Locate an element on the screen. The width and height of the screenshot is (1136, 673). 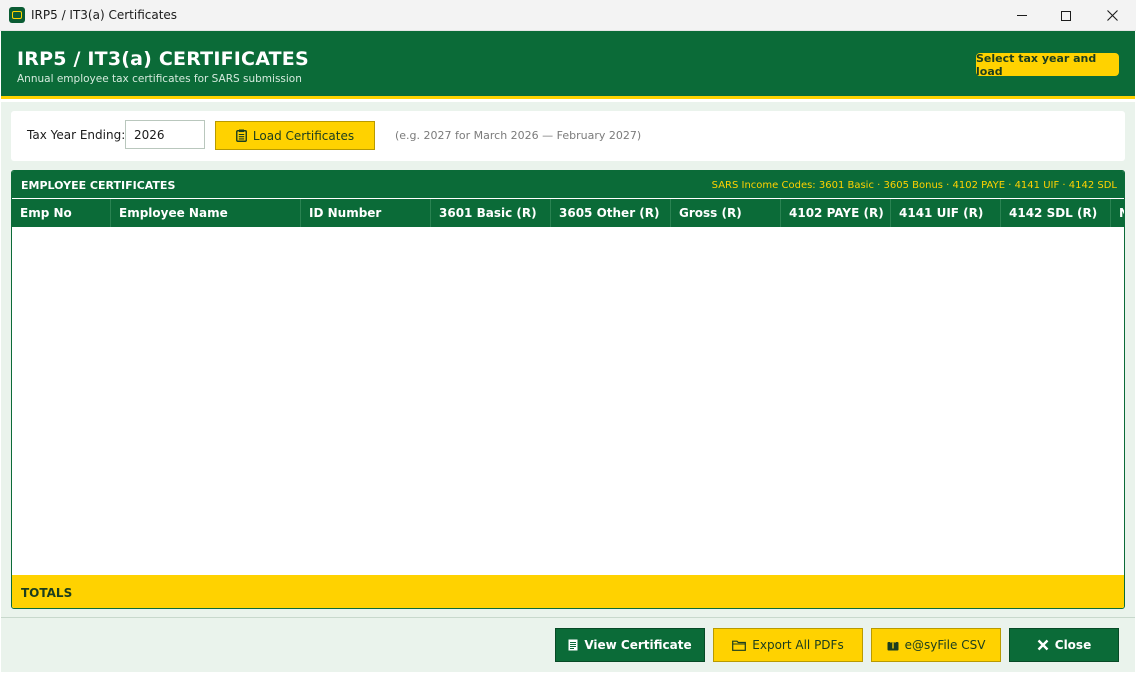
load-certificates-label: Load Certificates is located at coordinates (303, 135).